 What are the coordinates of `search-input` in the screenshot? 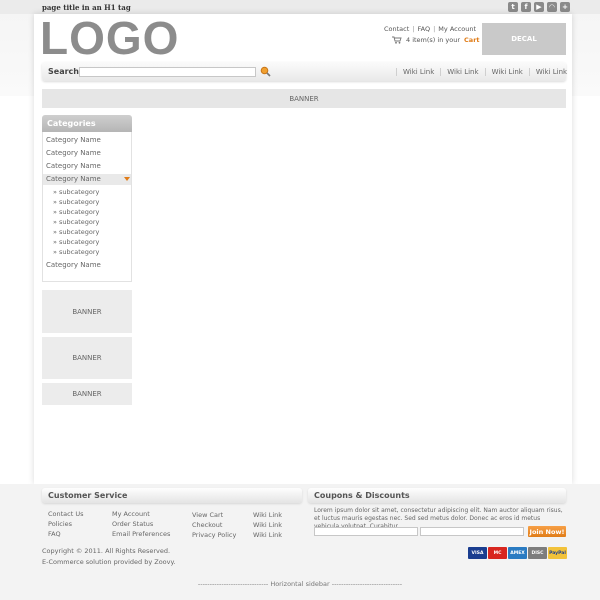 It's located at (167, 72).